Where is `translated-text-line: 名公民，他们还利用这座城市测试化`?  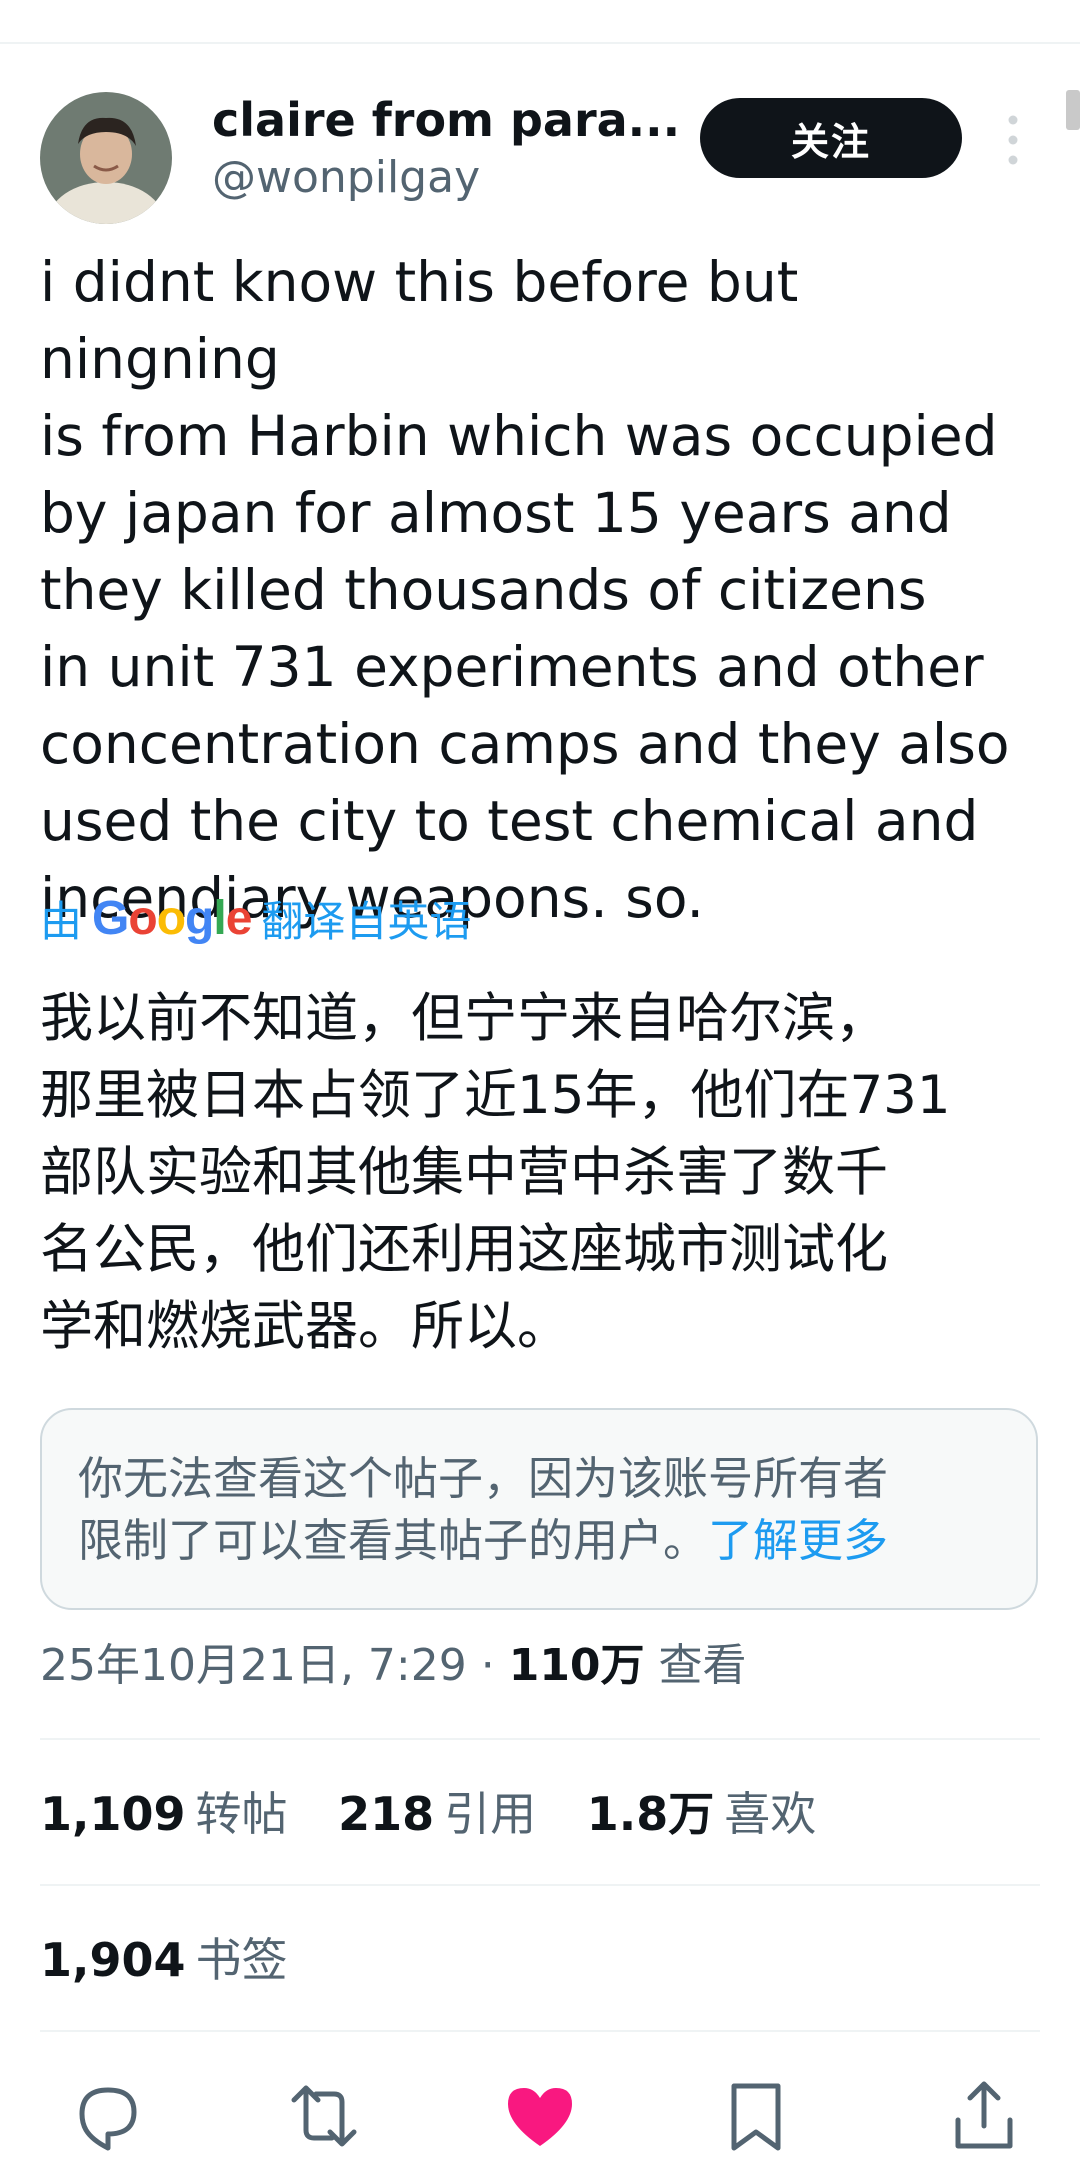 translated-text-line: 名公民，他们还利用这座城市测试化 is located at coordinates (464, 1249).